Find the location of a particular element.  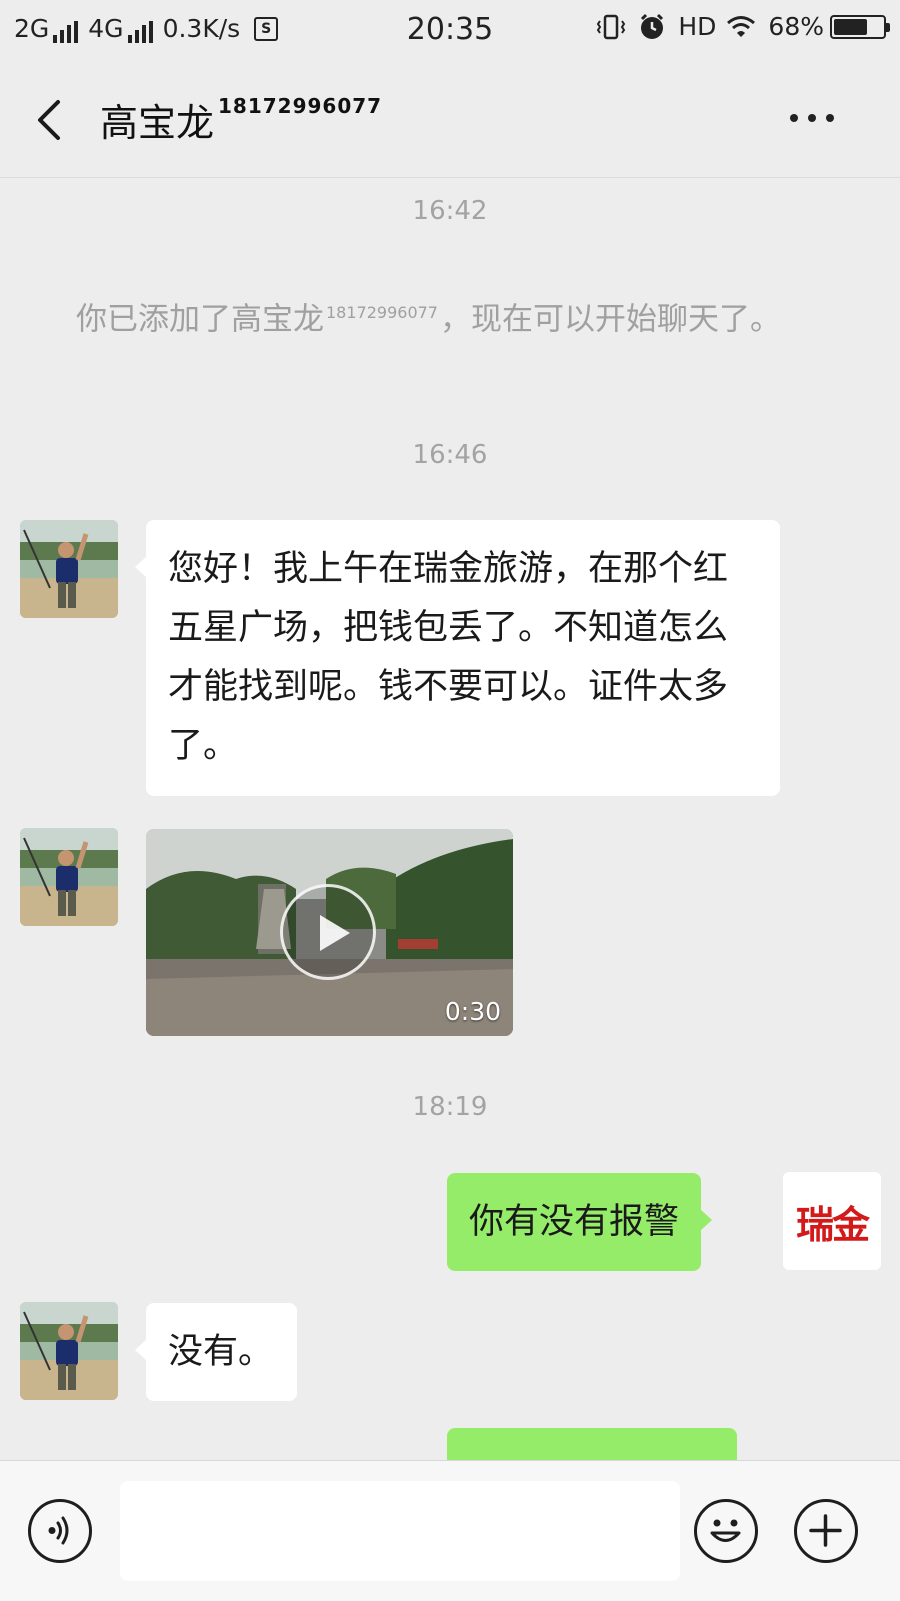

timestamp: 18:19 is located at coordinates (450, 1107).